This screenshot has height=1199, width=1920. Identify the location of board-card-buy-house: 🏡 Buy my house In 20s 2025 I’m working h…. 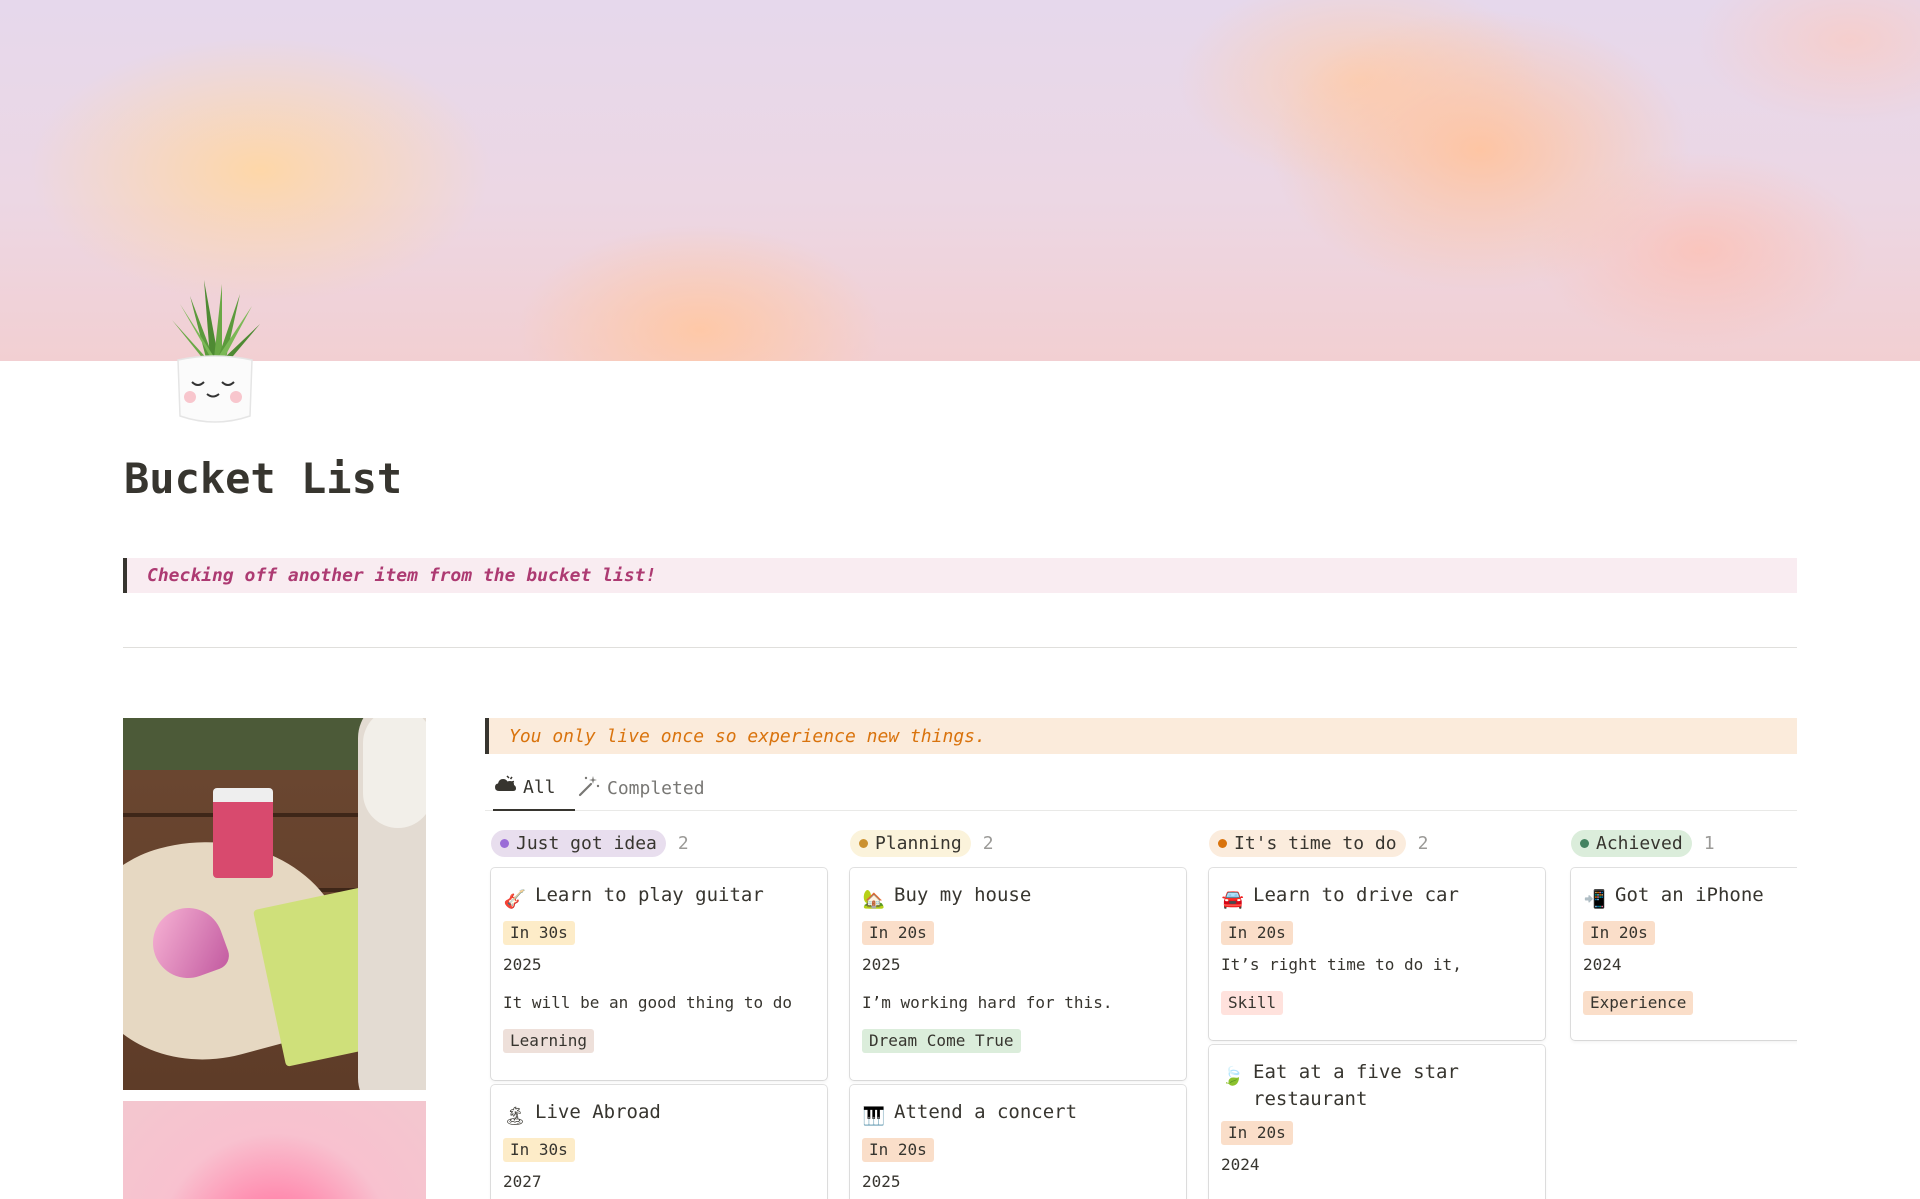
(1018, 974).